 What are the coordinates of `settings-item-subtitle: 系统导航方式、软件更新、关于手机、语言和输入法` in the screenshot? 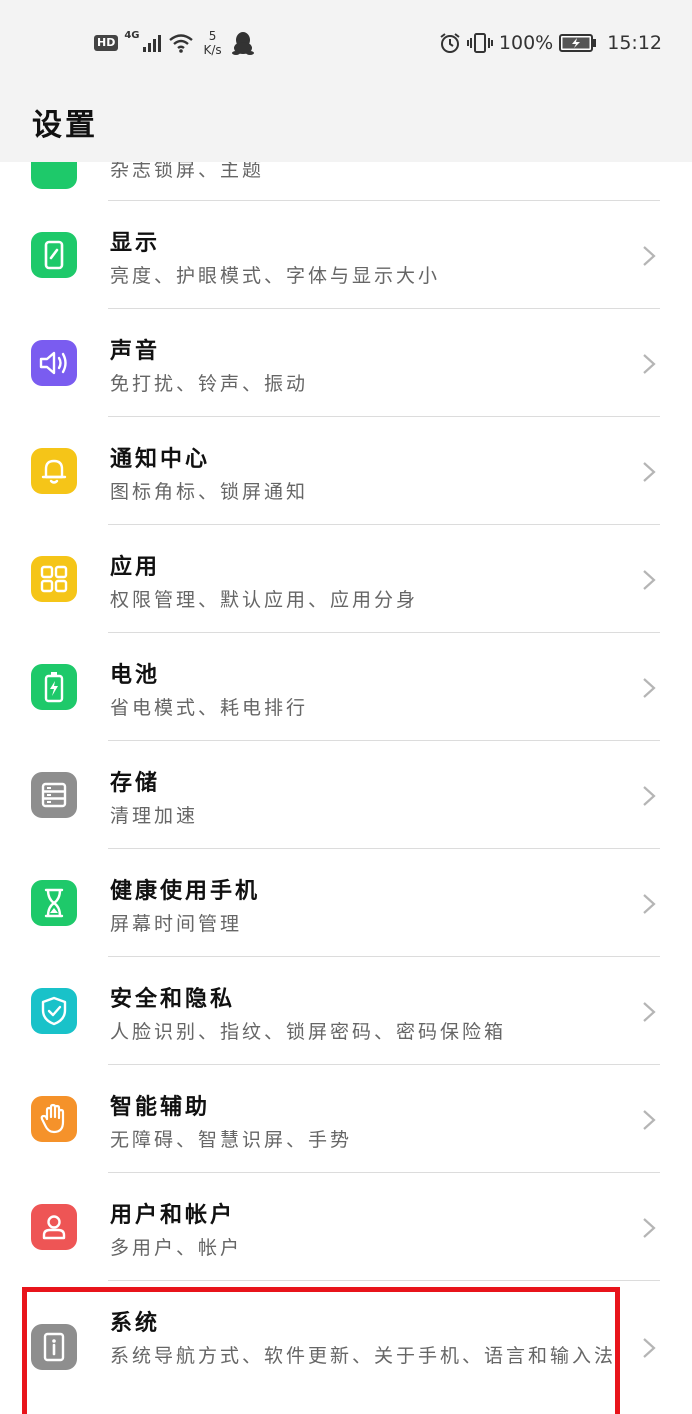 It's located at (363, 1356).